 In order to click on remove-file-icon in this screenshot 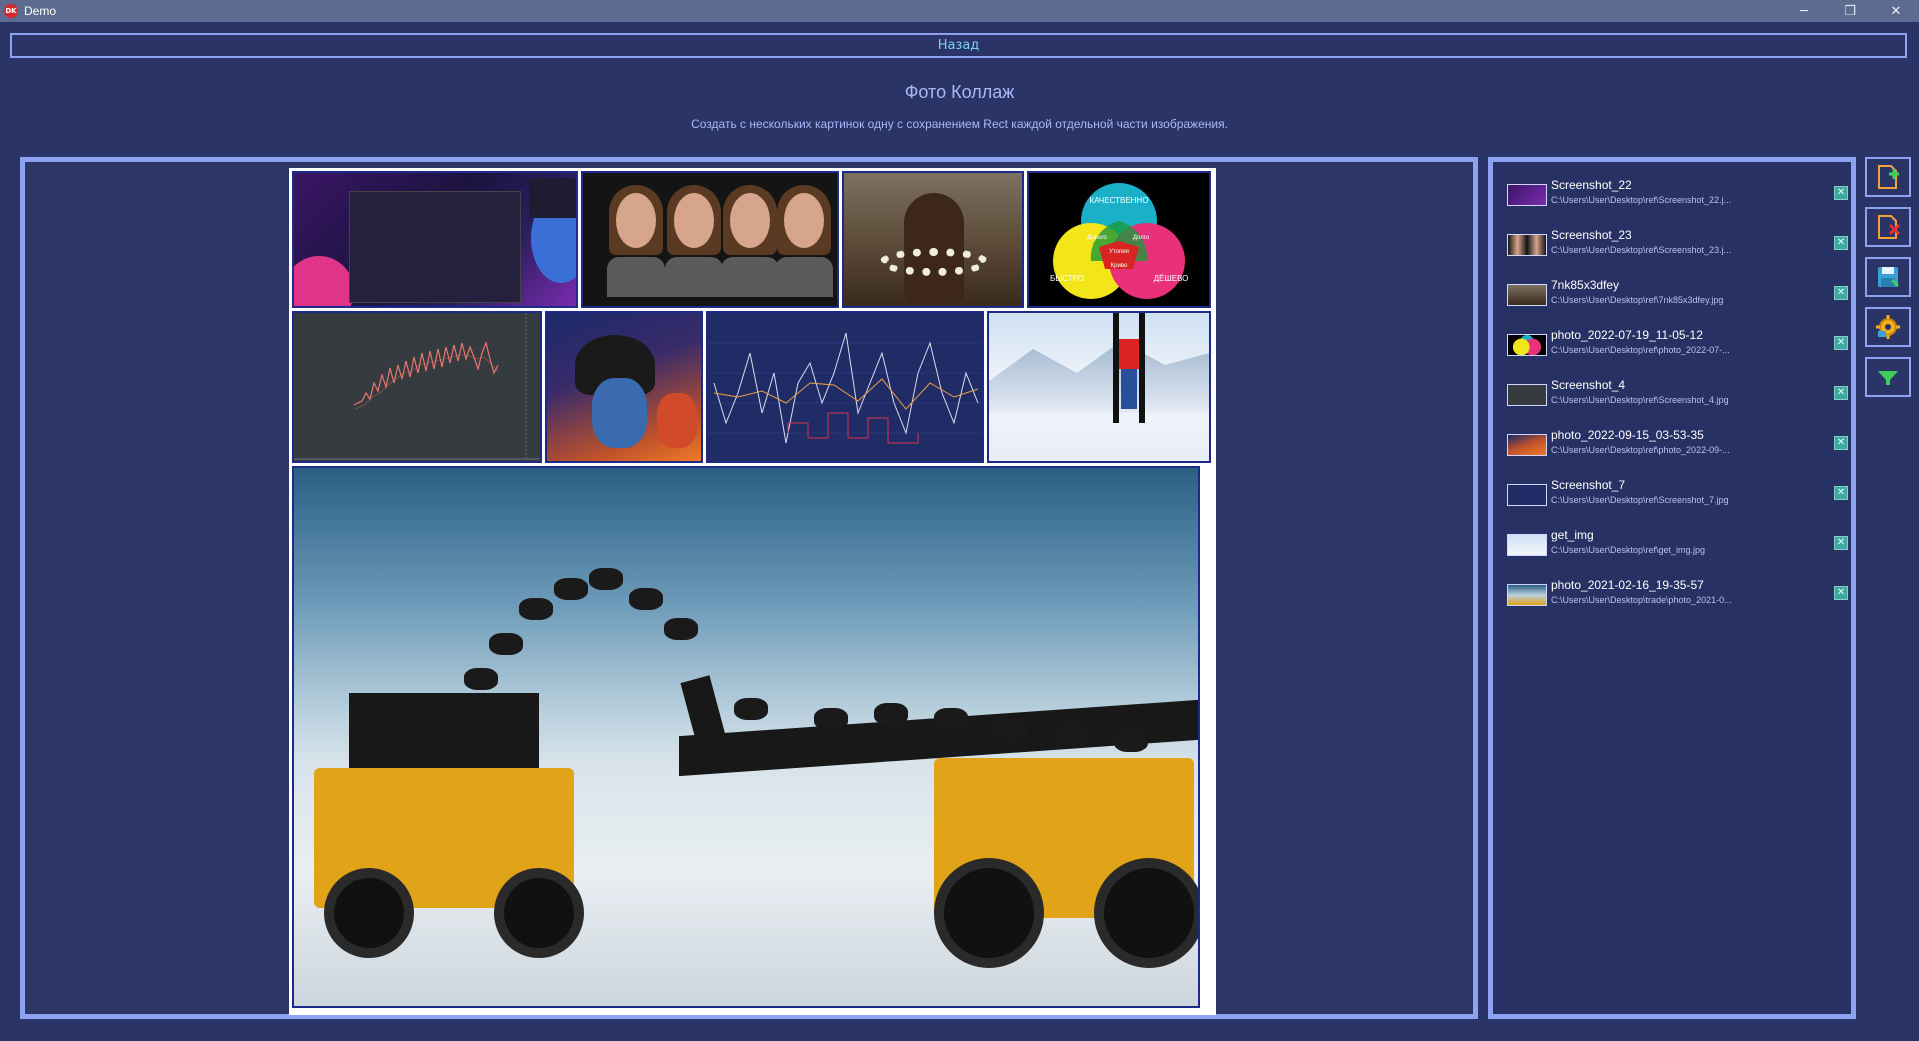, I will do `click(1889, 227)`.